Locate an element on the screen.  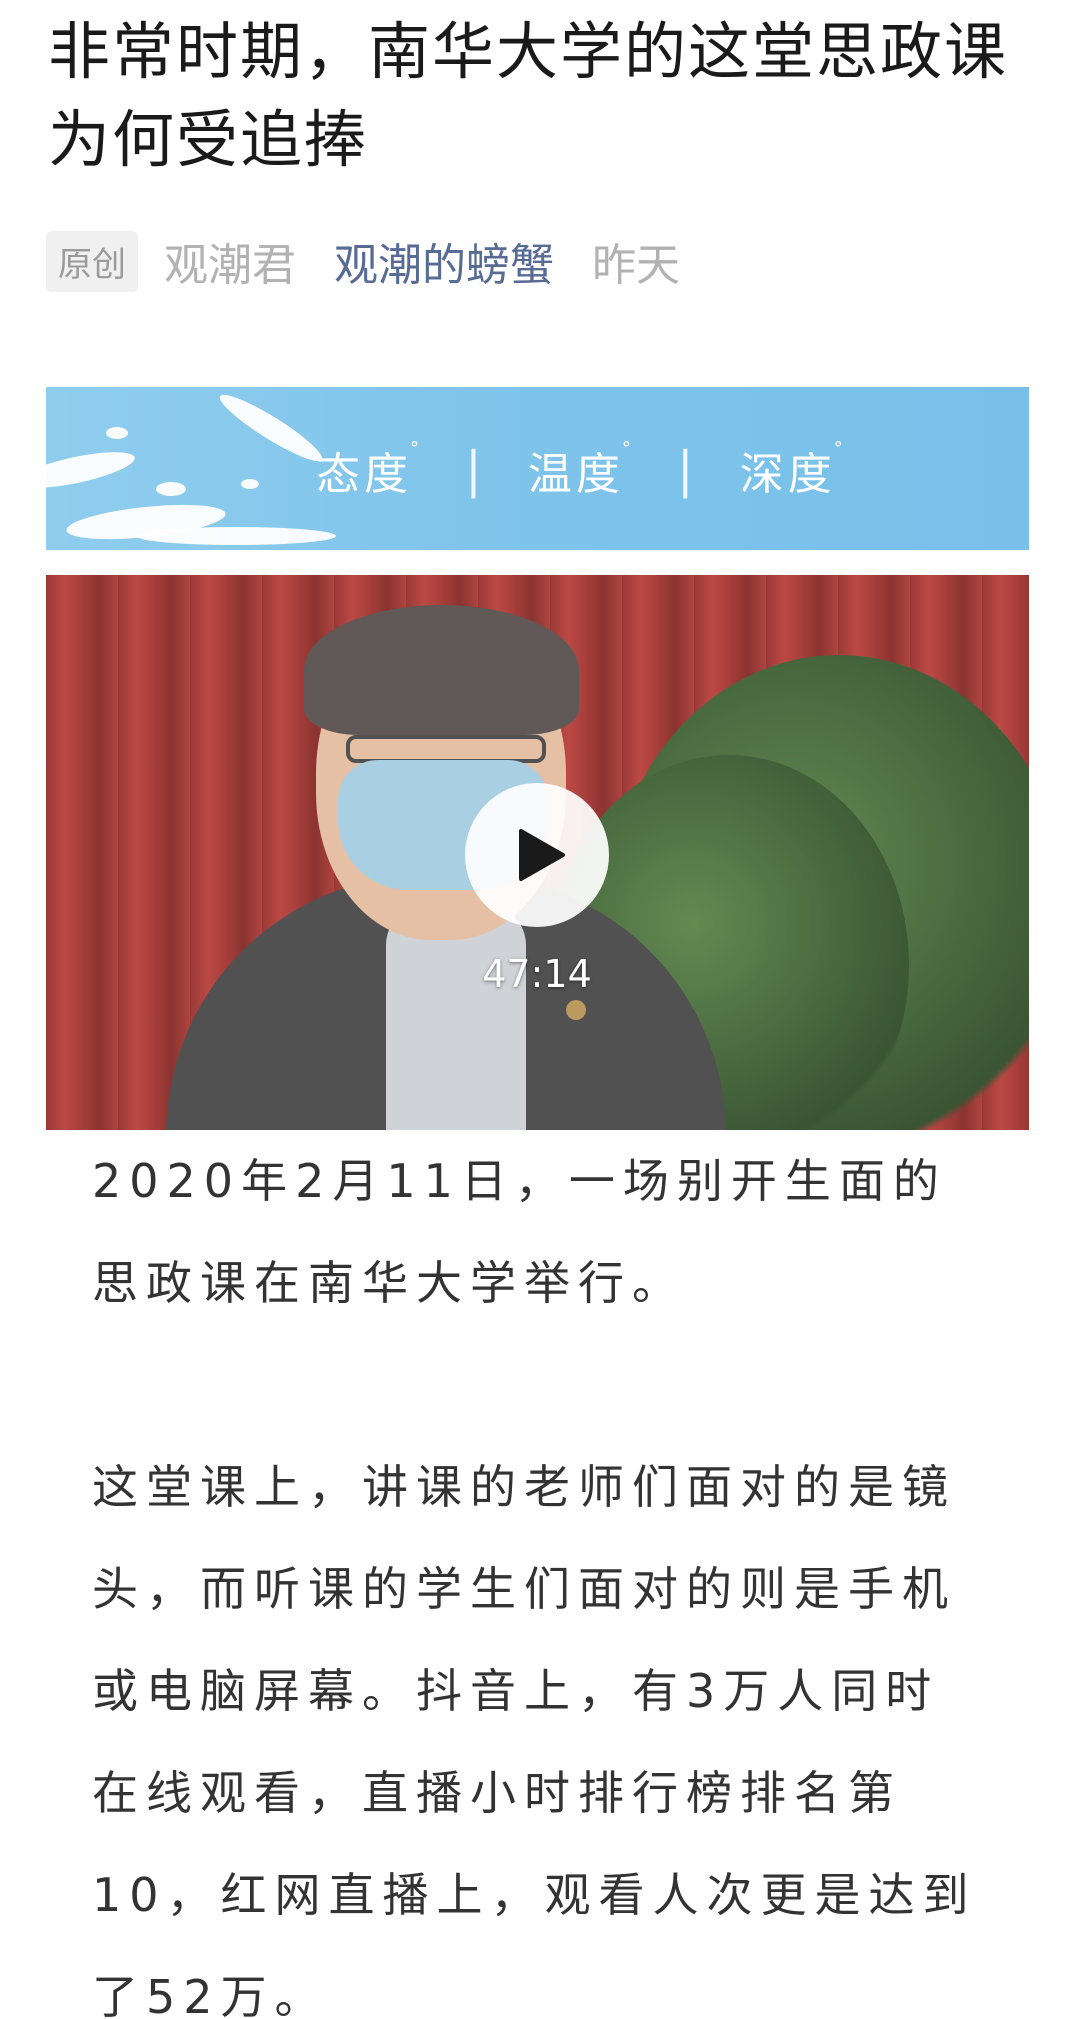
banner-slogan: 态度° | 温度° | 深度° is located at coordinates (581, 470).